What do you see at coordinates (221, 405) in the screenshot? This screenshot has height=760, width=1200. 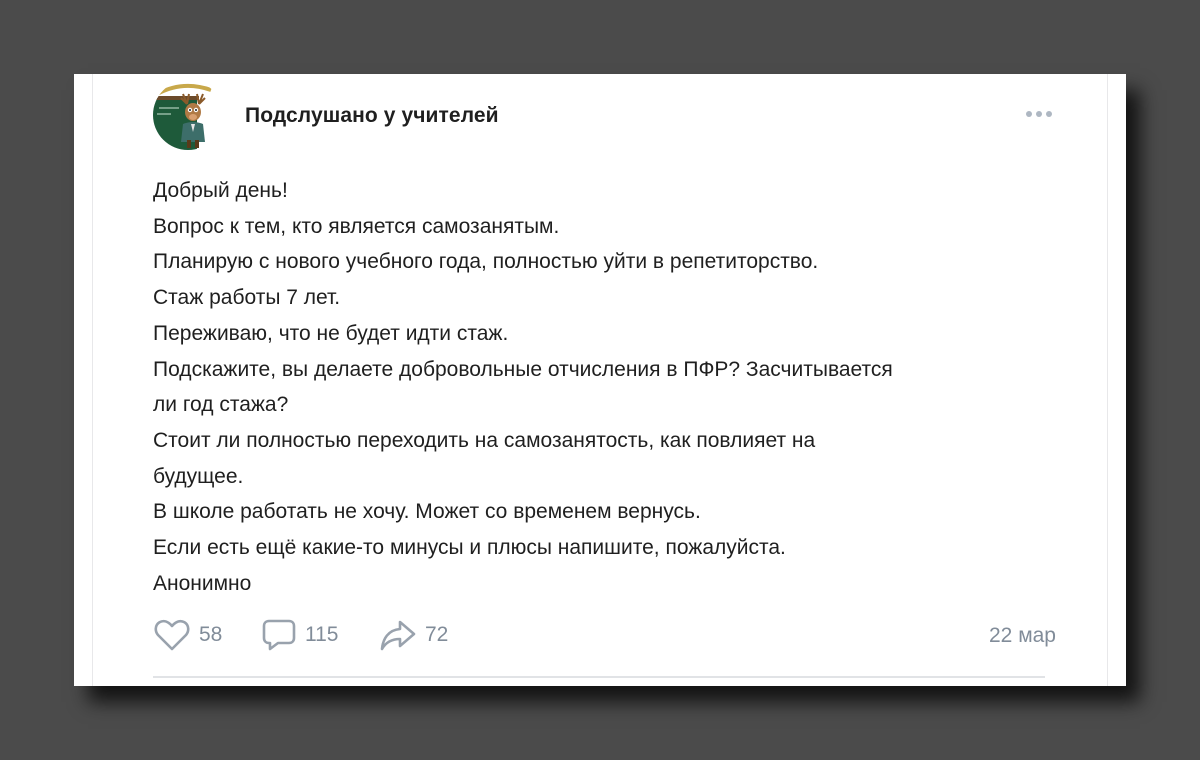 I see `post-text-line: ли год стажа?` at bounding box center [221, 405].